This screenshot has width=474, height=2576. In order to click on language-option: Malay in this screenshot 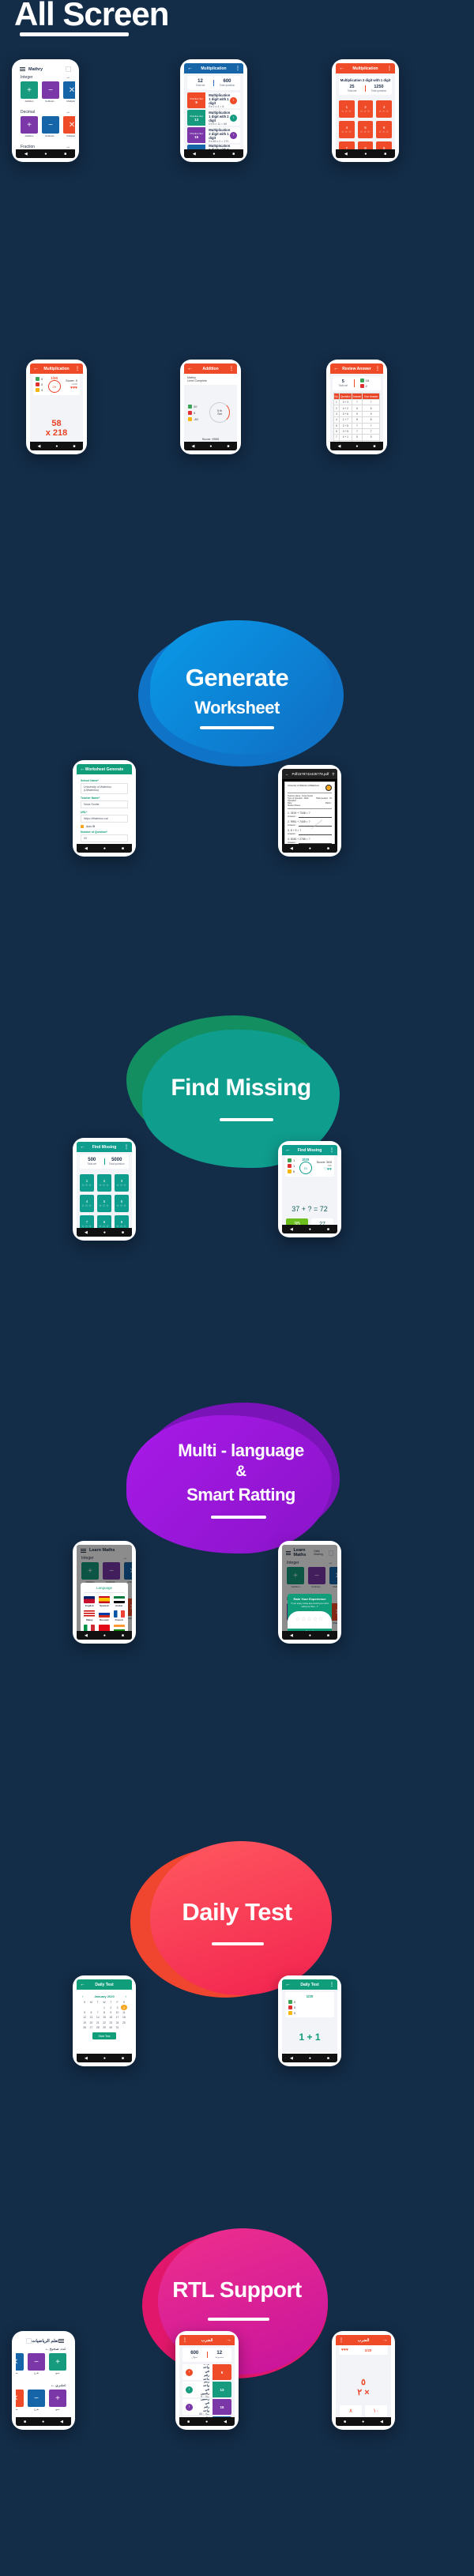, I will do `click(90, 1615)`.